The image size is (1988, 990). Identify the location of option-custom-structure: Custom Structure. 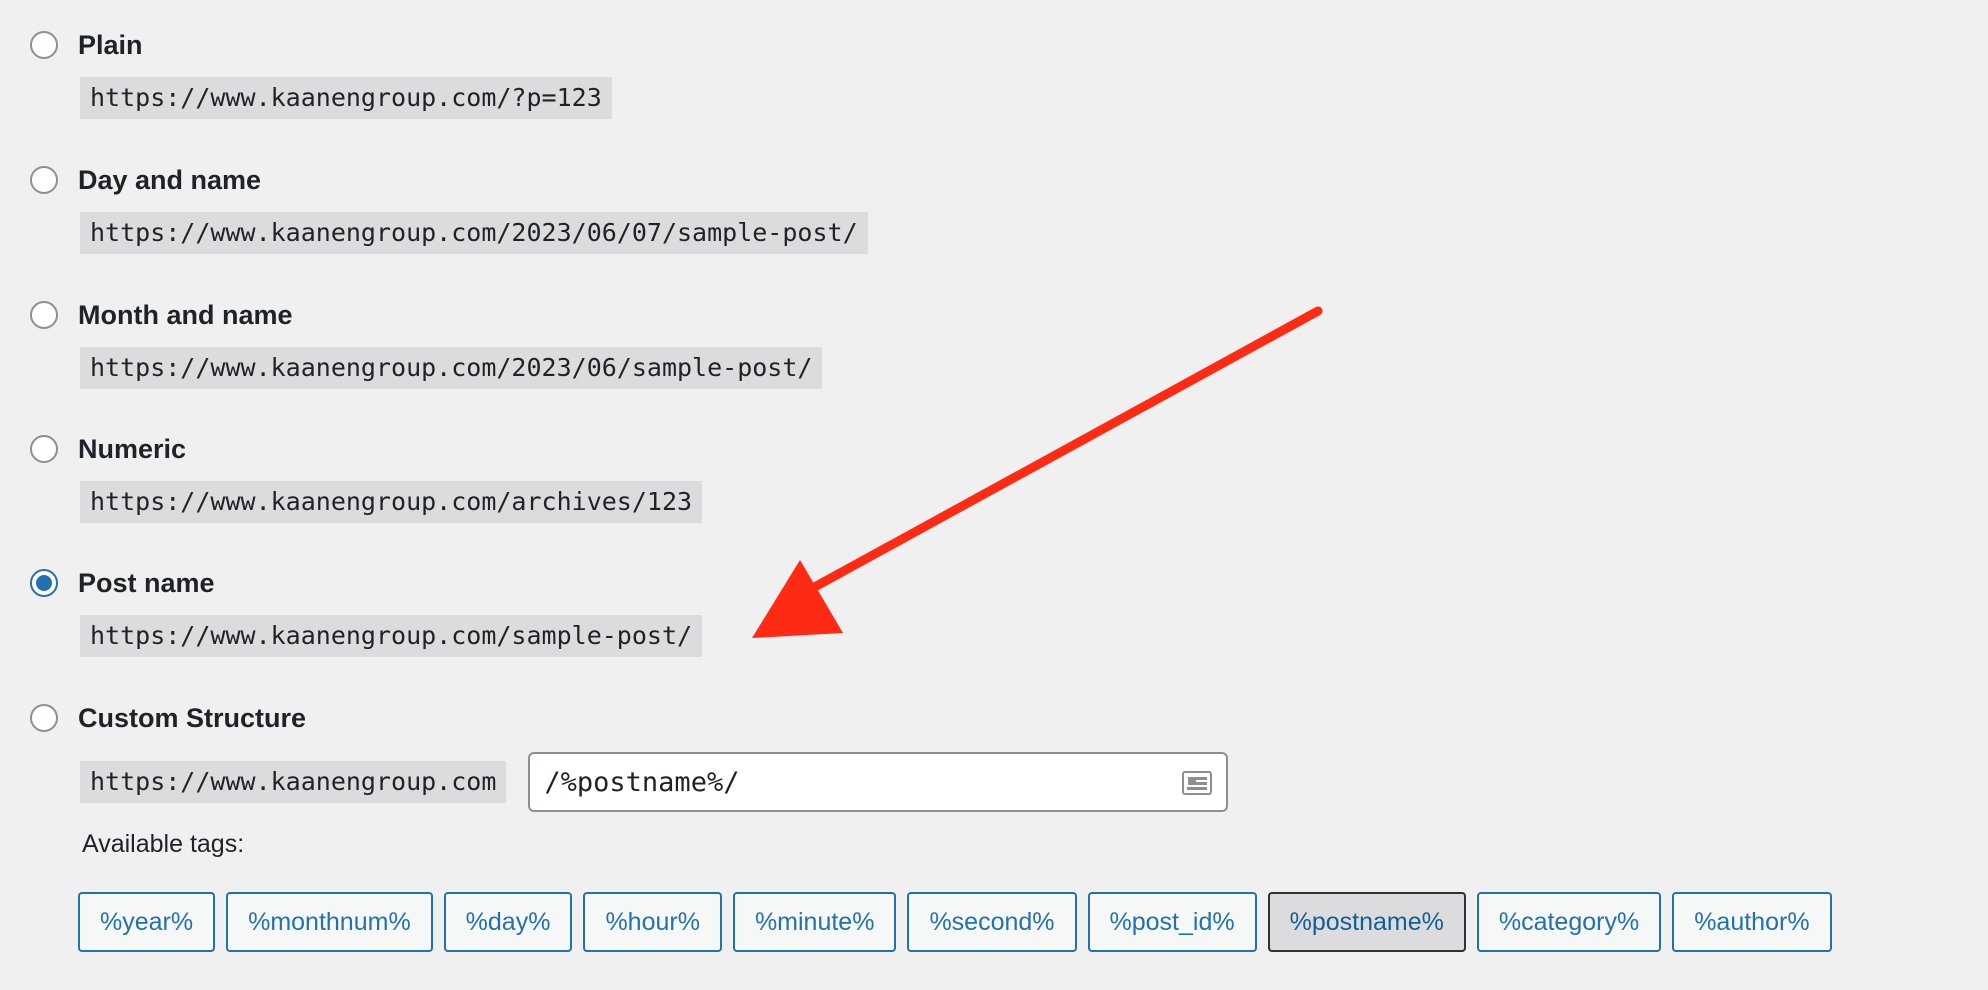
(168, 718).